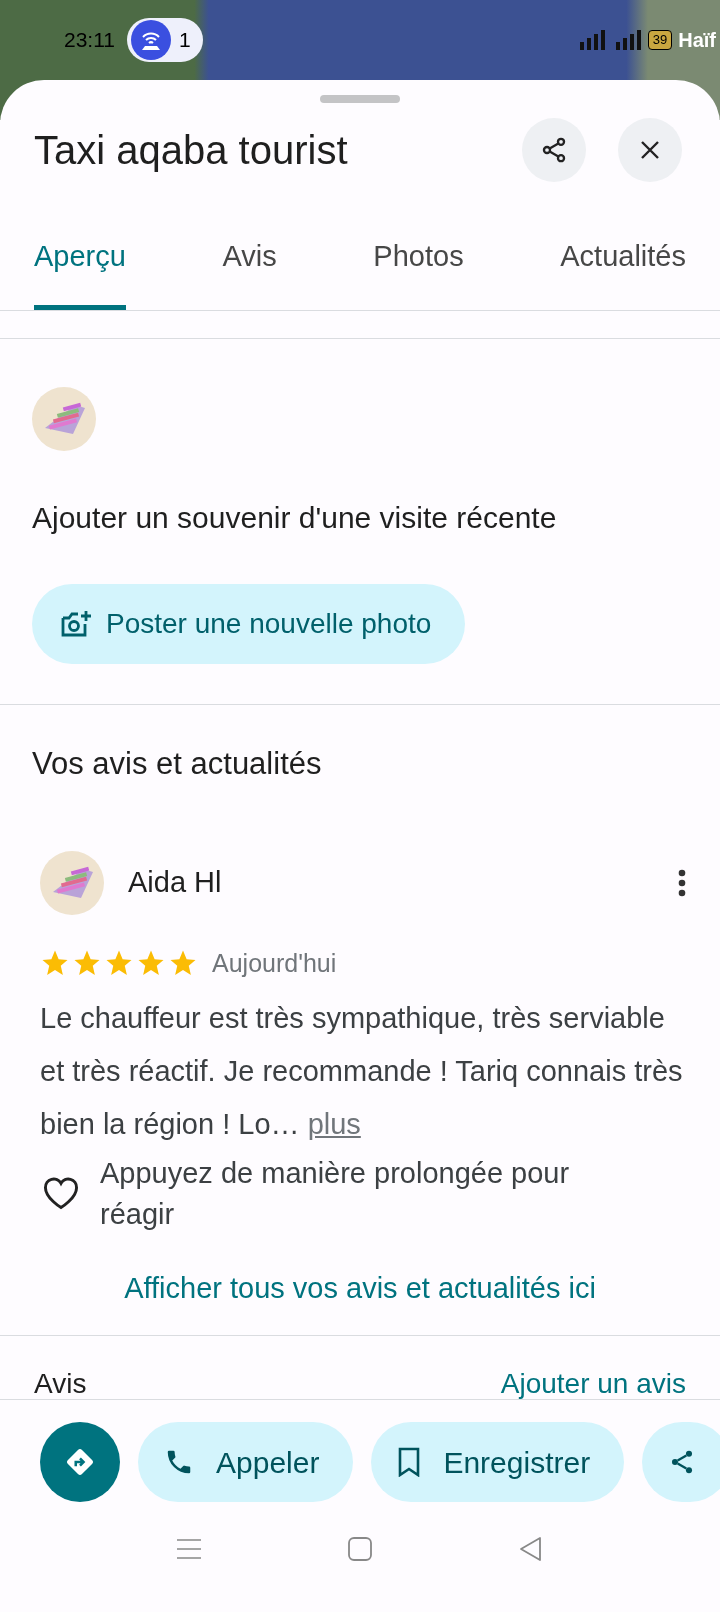  What do you see at coordinates (361, 1071) in the screenshot?
I see `review-text: Le chauffeur est très sympathique, très serviable et très réactif. Je recommande ! Tariq connais très bien la région ! Lo… plus` at bounding box center [361, 1071].